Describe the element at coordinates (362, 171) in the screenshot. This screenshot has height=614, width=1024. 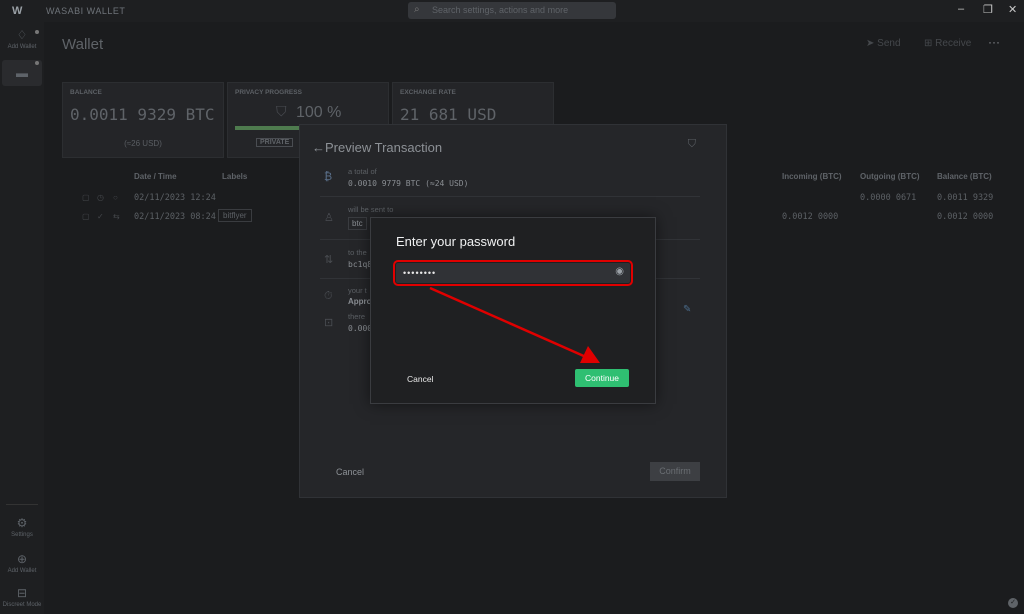
I see `total-caption: a total of` at that location.